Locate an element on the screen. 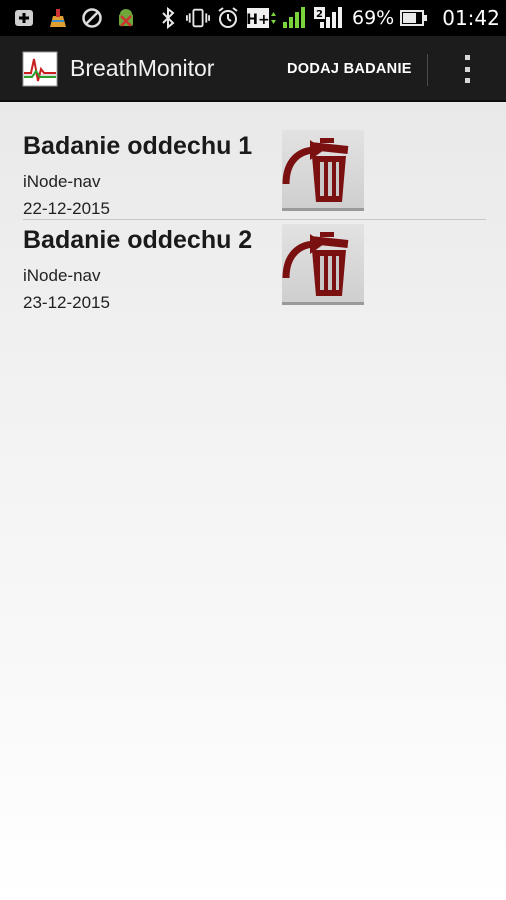 This screenshot has width=506, height=900. item-title: Badanie oddechu 2 is located at coordinates (138, 240).